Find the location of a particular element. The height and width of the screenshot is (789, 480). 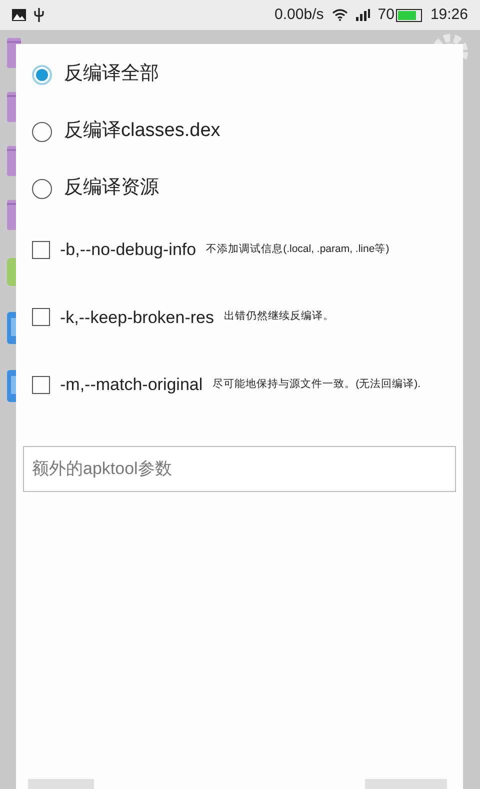

option-label: 反编译资源 is located at coordinates (111, 188).